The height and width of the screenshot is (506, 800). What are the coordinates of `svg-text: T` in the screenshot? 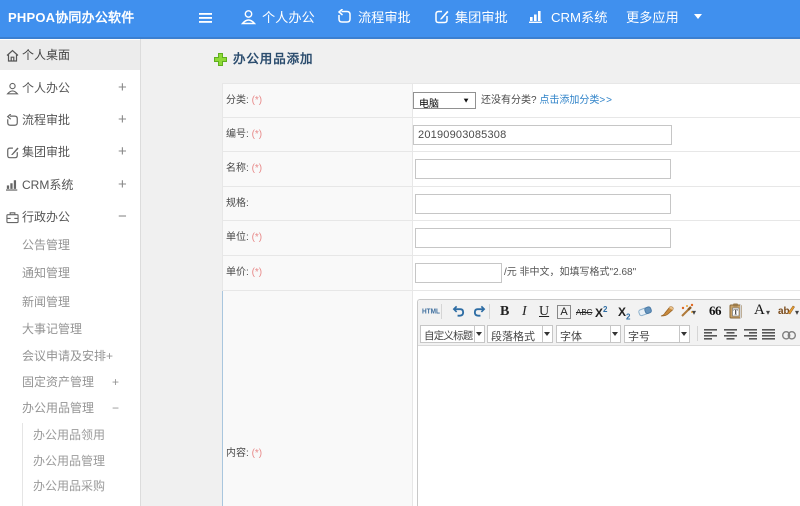 It's located at (735, 313).